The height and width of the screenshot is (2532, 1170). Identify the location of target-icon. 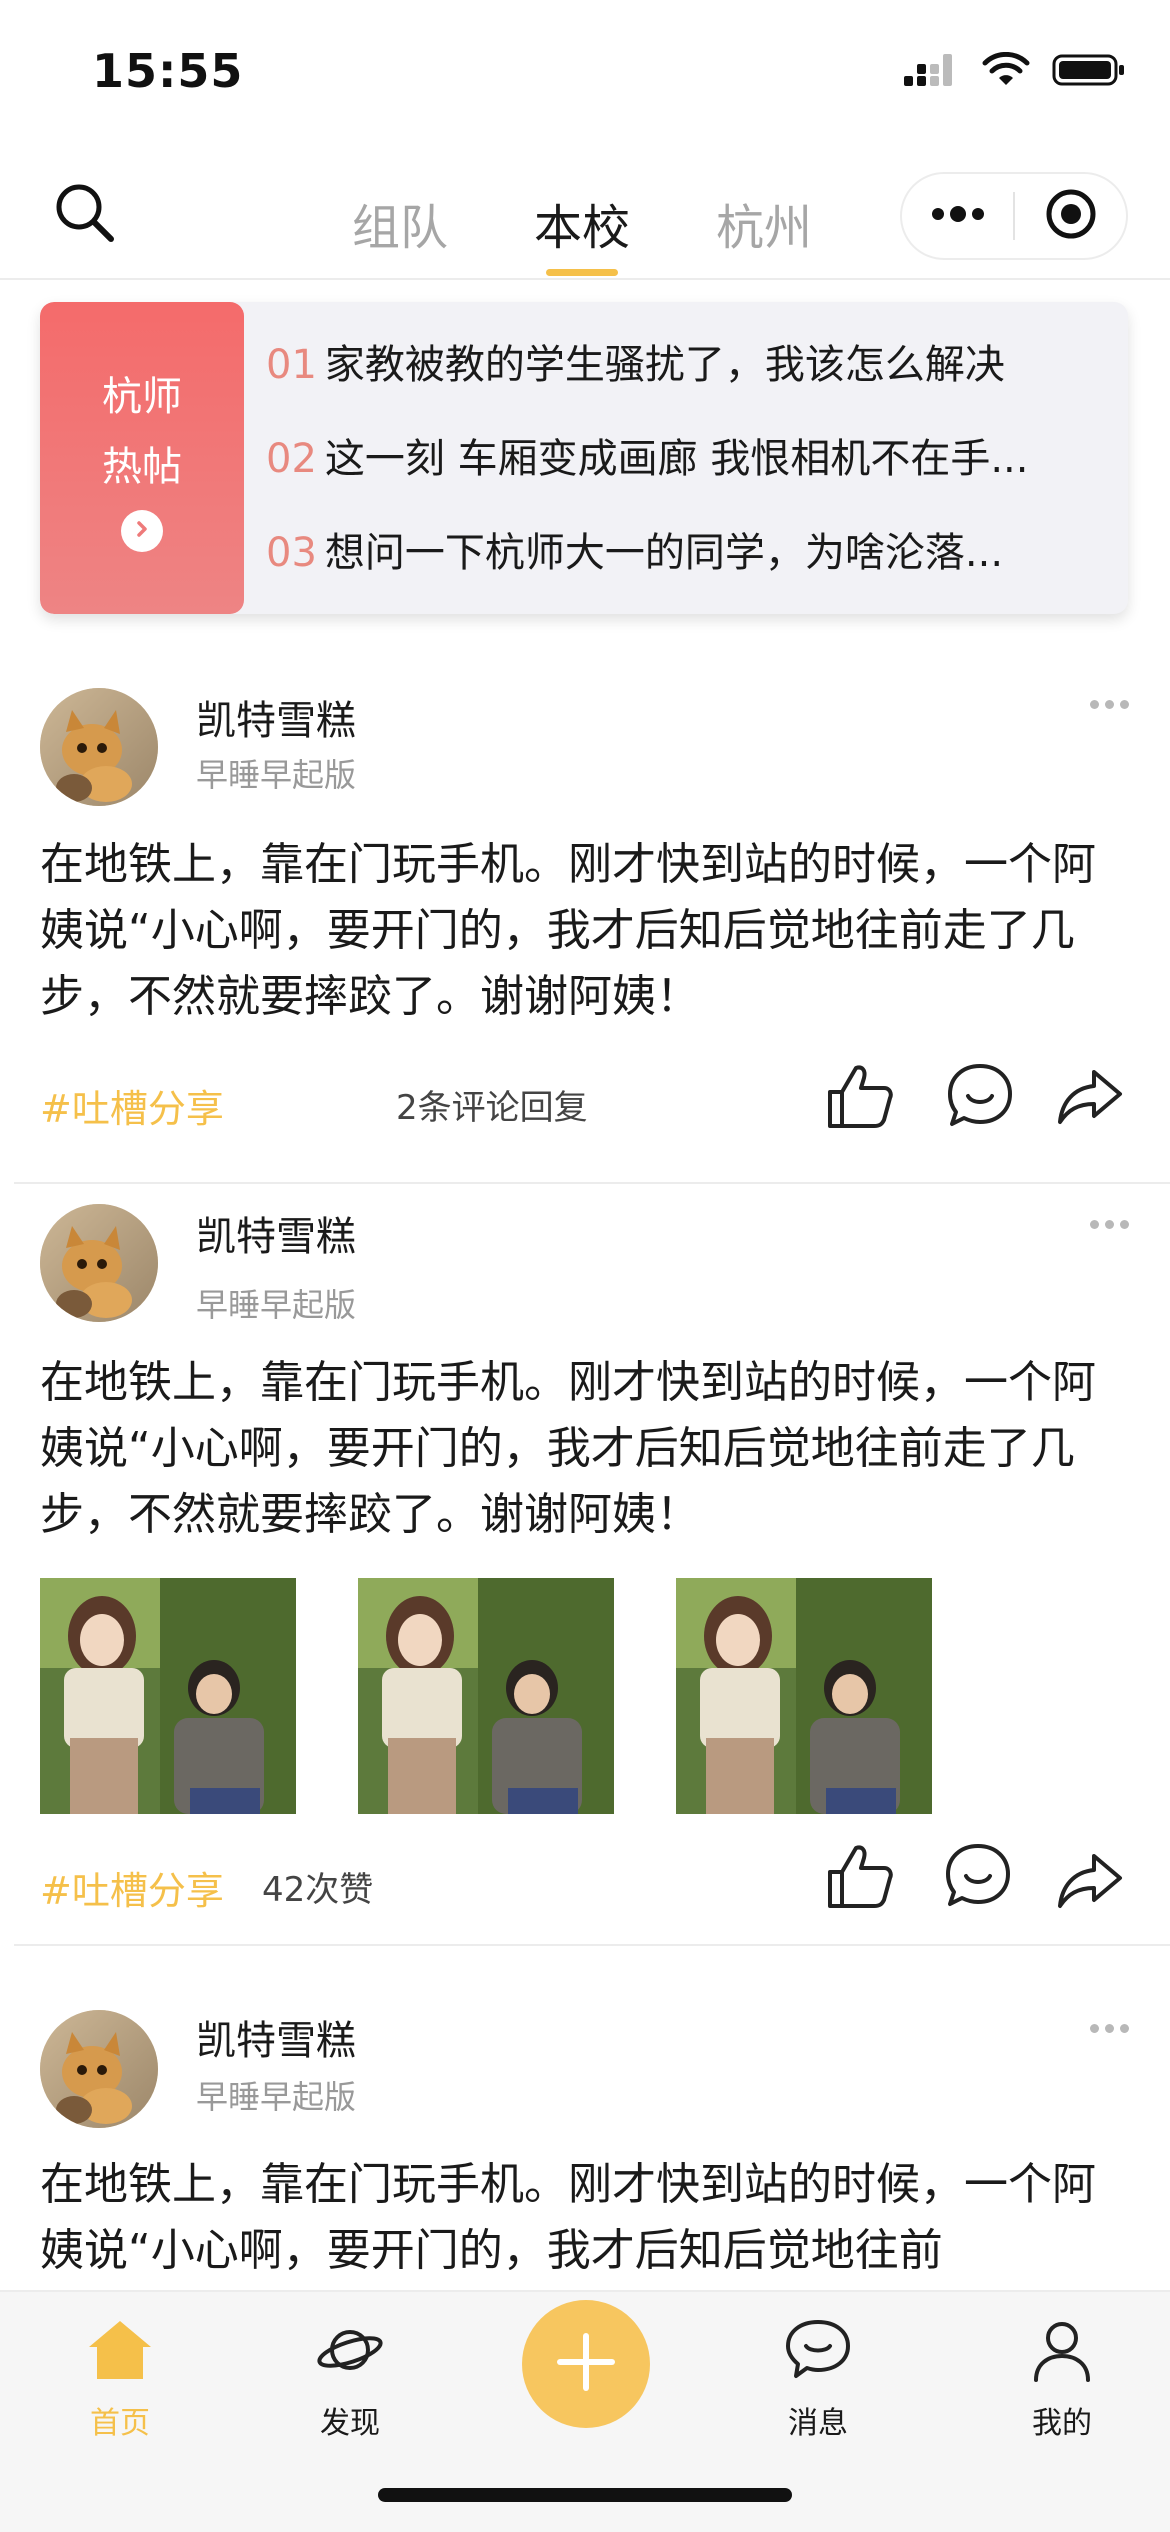
(1071, 216).